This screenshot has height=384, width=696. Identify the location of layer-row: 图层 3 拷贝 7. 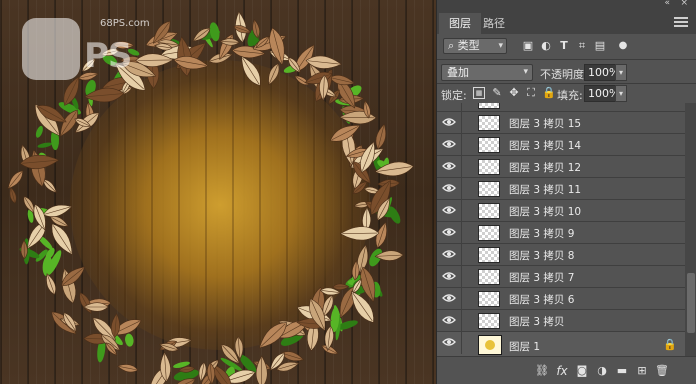
(561, 277).